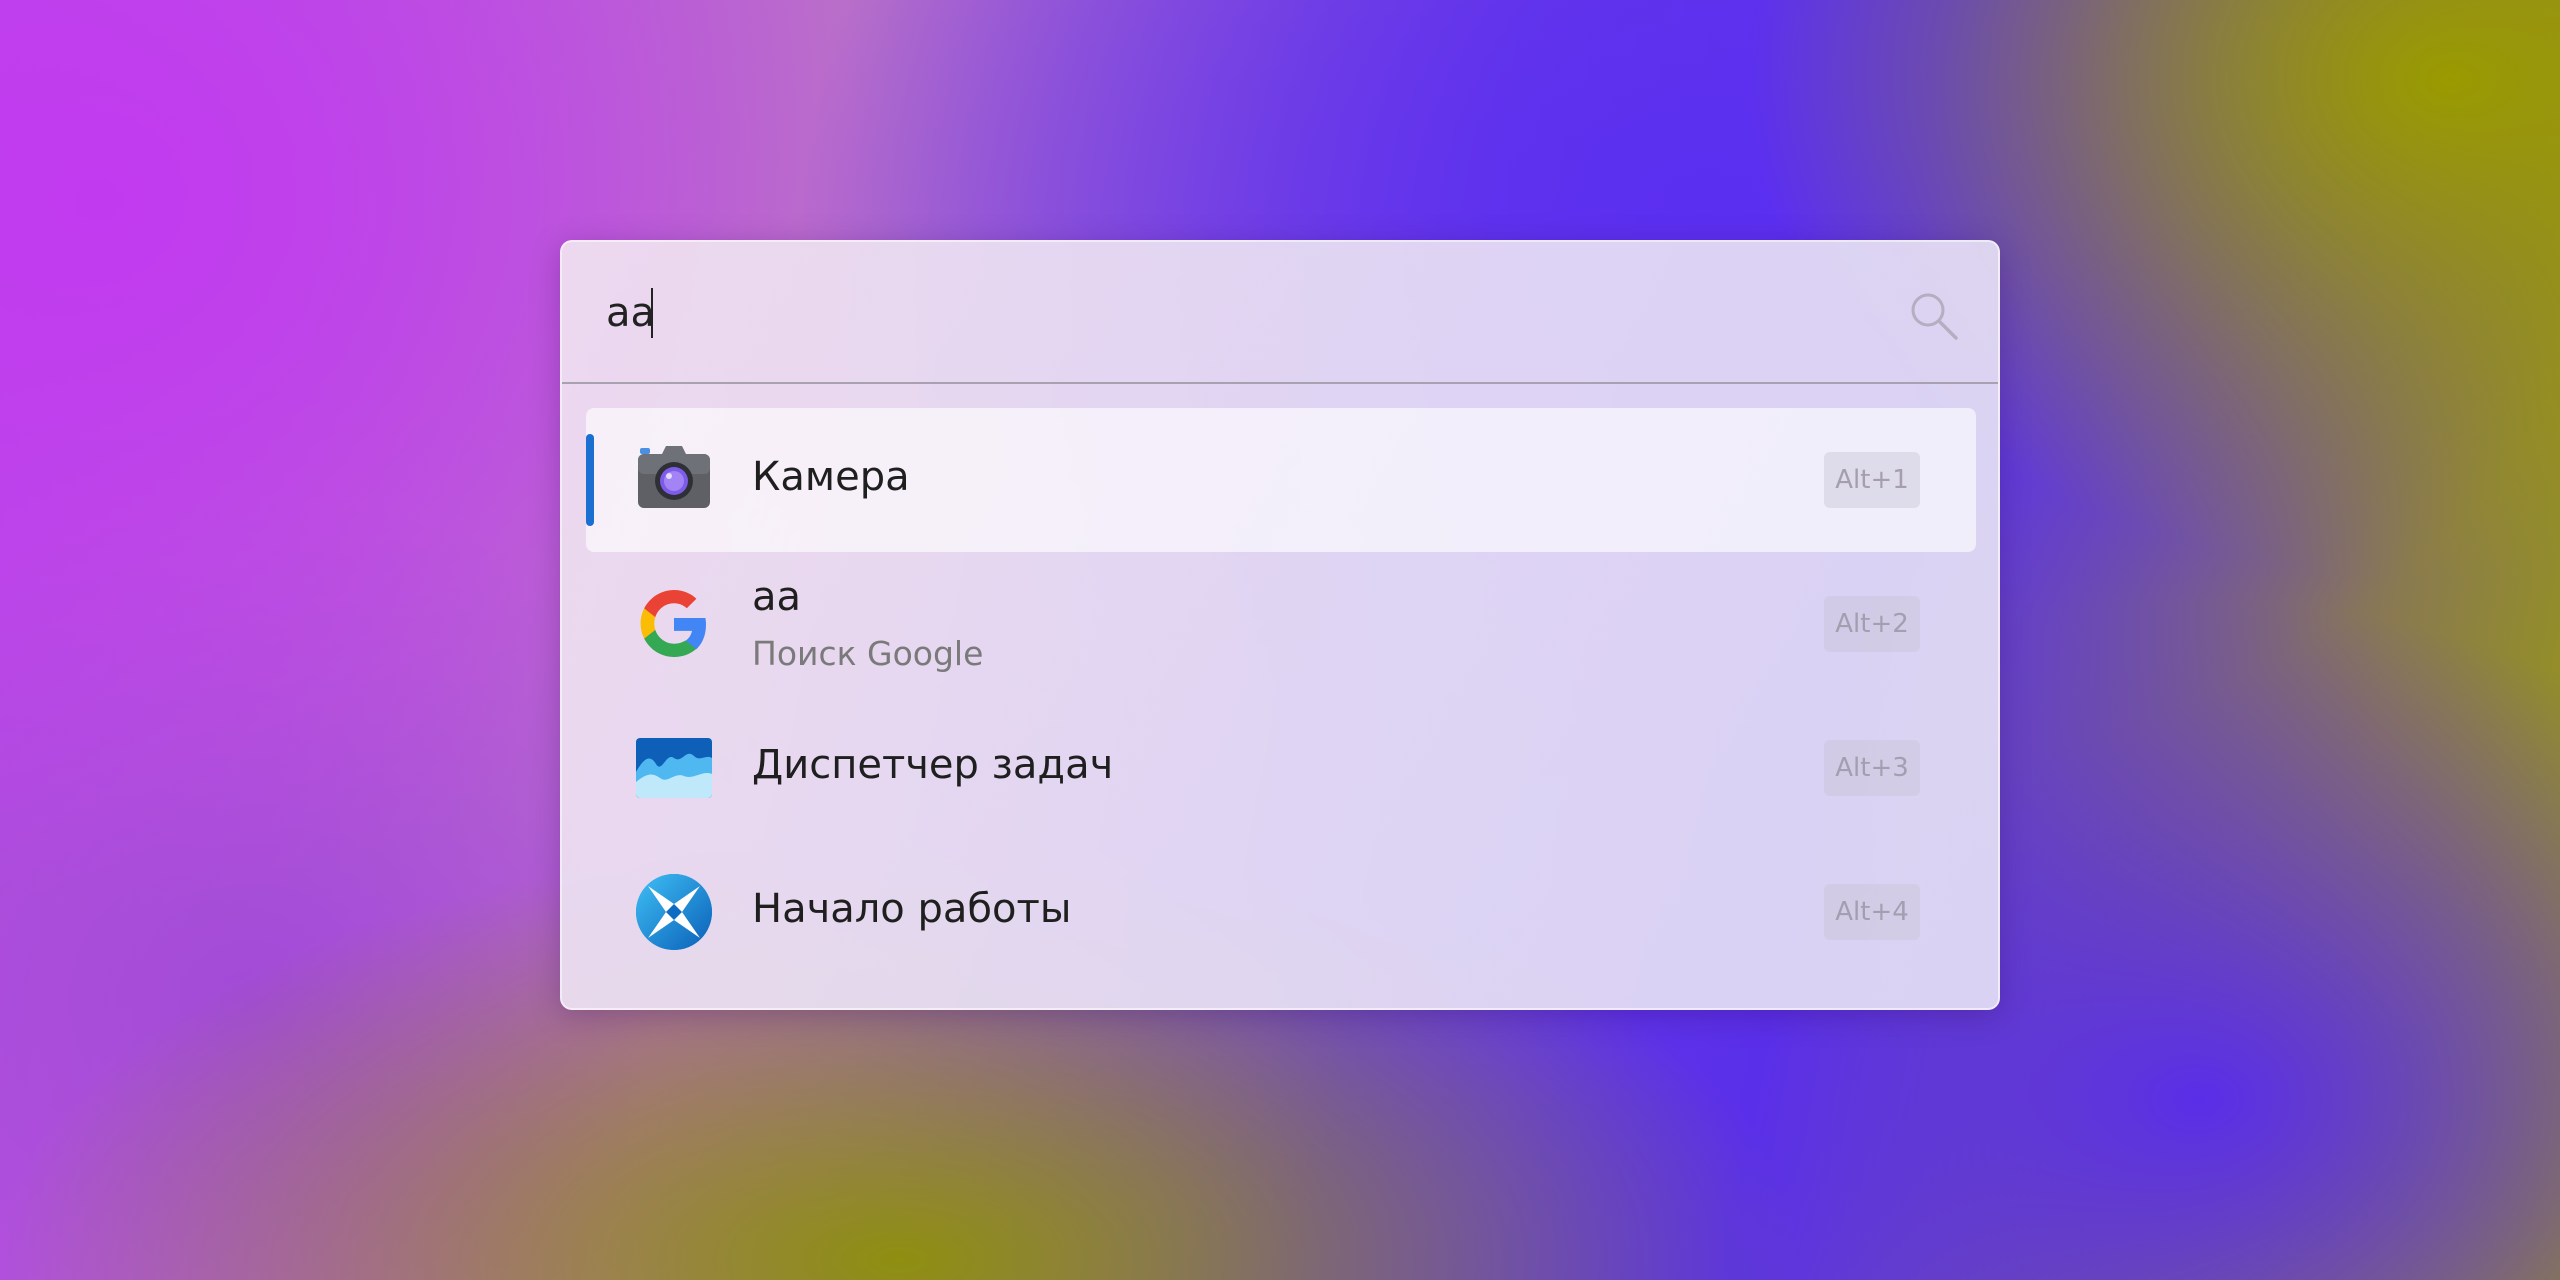  I want to click on google-icon, so click(673, 623).